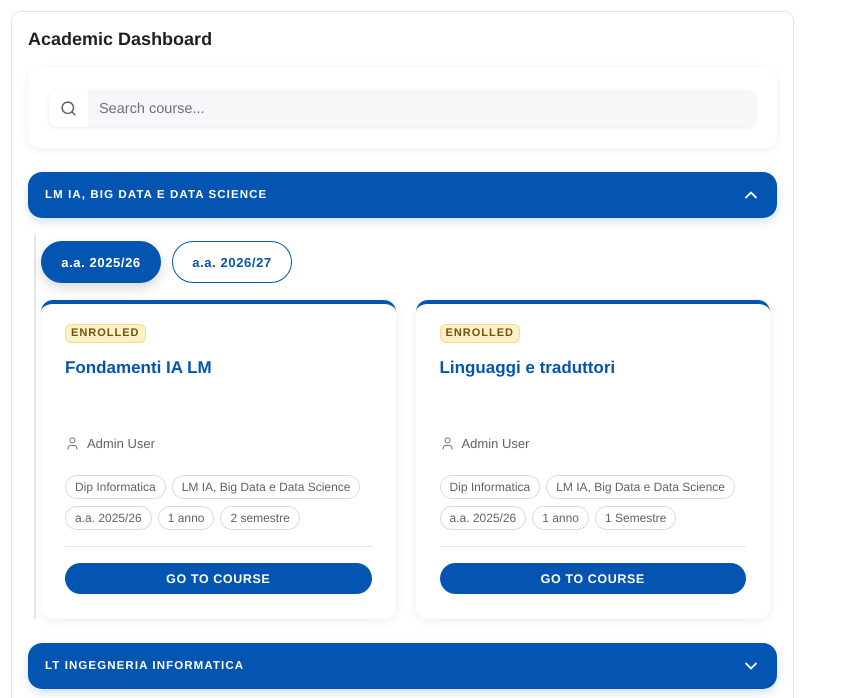 The width and height of the screenshot is (844, 698). I want to click on year-tab: a.a. 2026/27, so click(232, 262).